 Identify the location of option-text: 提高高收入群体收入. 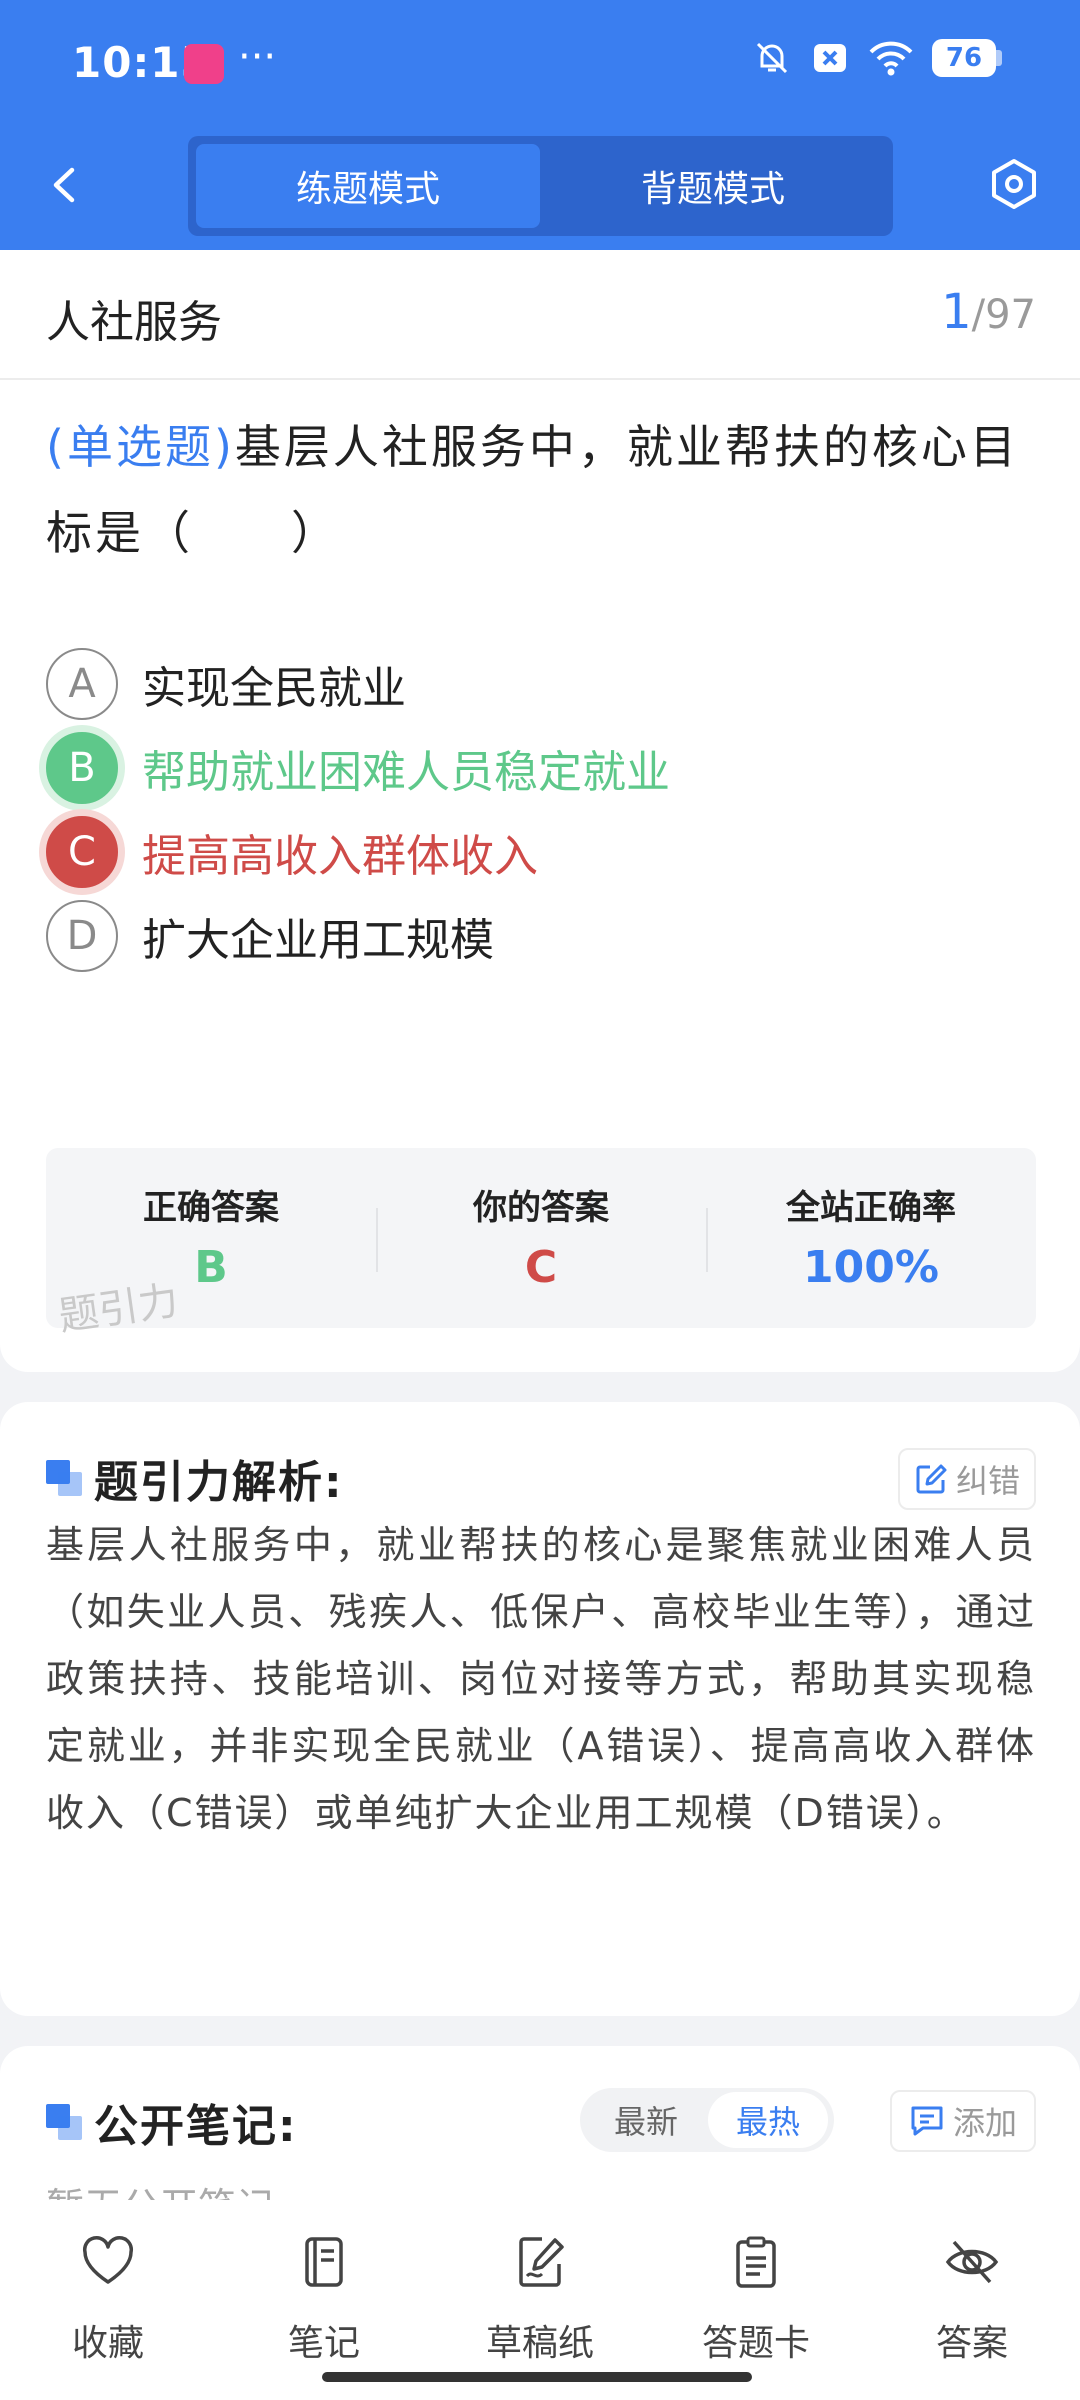
(340, 856).